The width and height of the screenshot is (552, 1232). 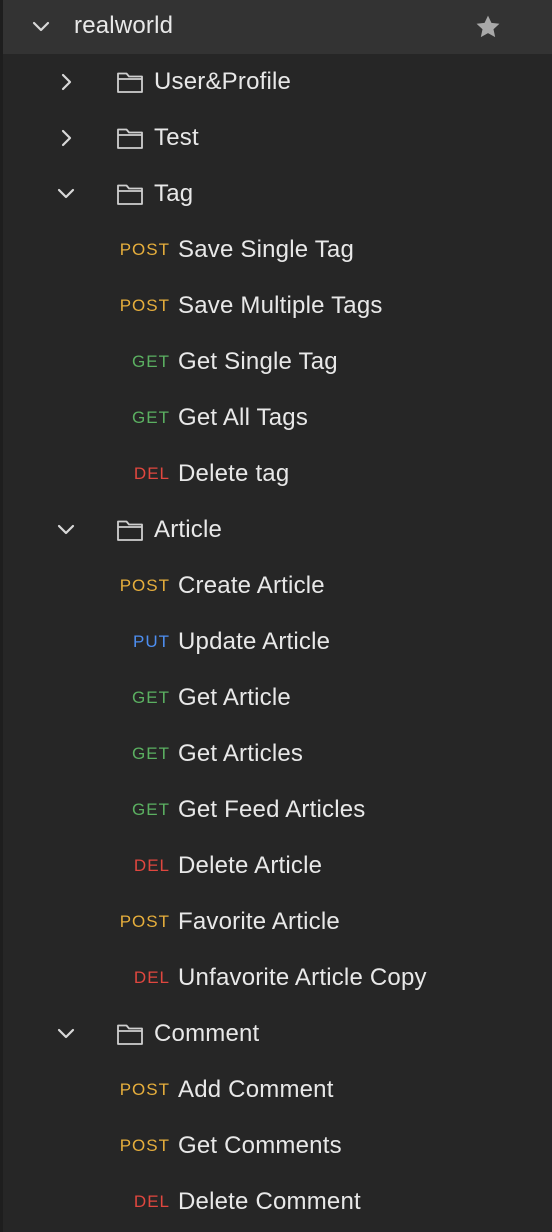 I want to click on request-name: Get Article, so click(x=234, y=697).